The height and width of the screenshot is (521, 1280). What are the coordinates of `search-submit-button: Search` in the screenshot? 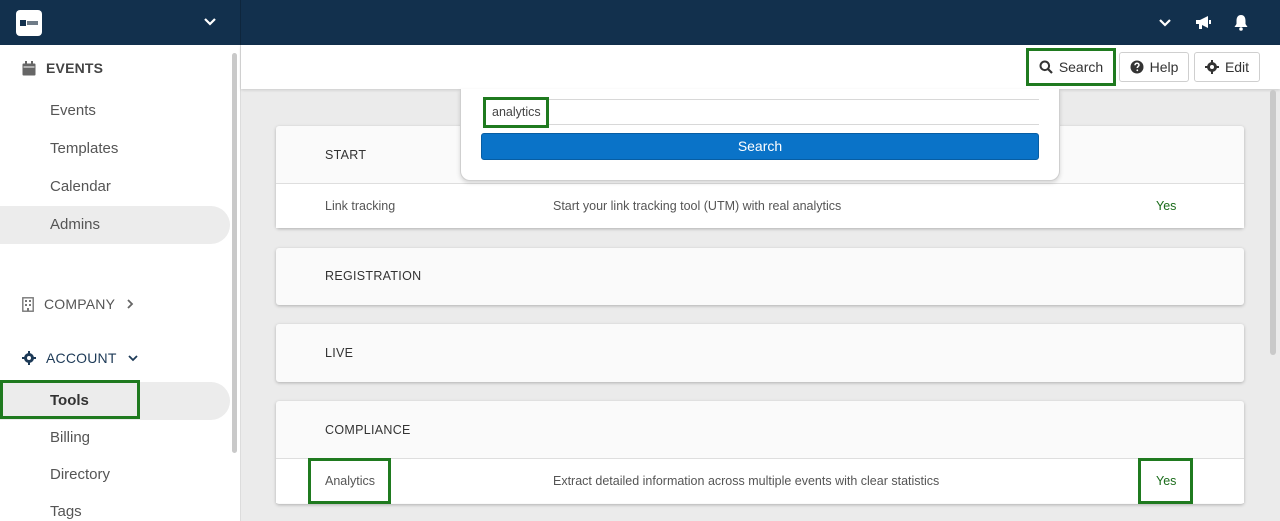 It's located at (760, 146).